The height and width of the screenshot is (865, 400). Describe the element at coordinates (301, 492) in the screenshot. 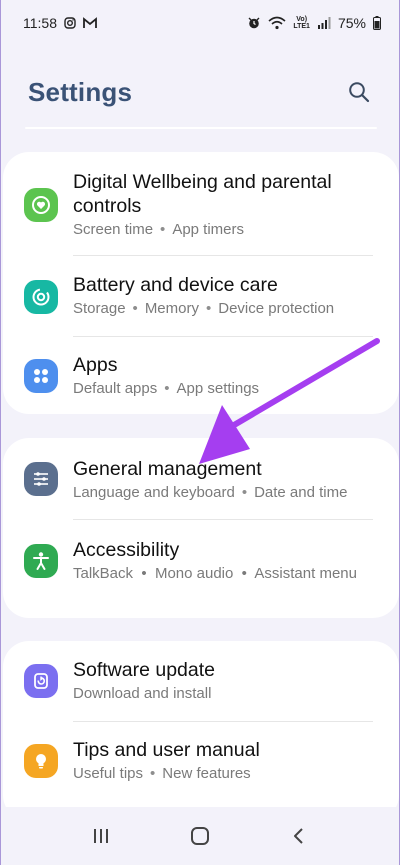

I see `subtitle-part: Date and time` at that location.